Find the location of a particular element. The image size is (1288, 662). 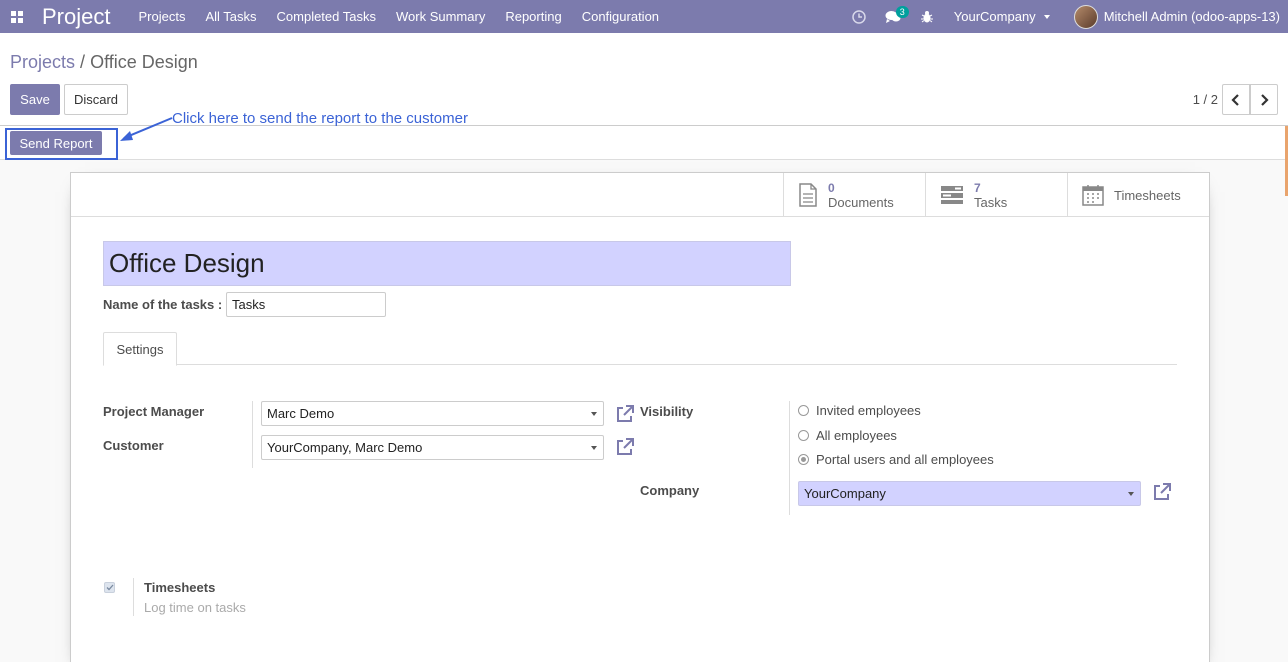

company-switcher: YourCompany is located at coordinates (1002, 16).